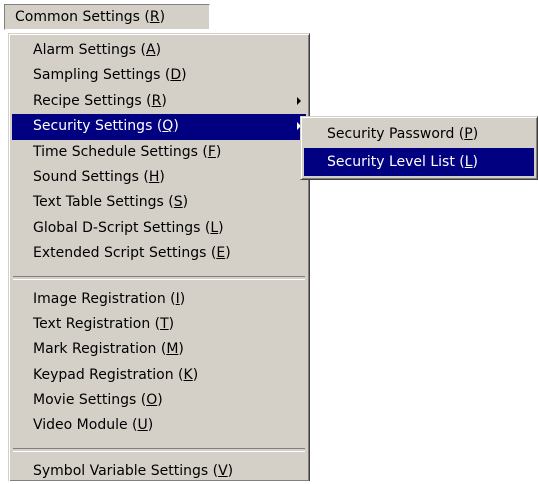 This screenshot has width=538, height=484. What do you see at coordinates (159, 299) in the screenshot?
I see `menu-item-image-registration: Image Registration (I)` at bounding box center [159, 299].